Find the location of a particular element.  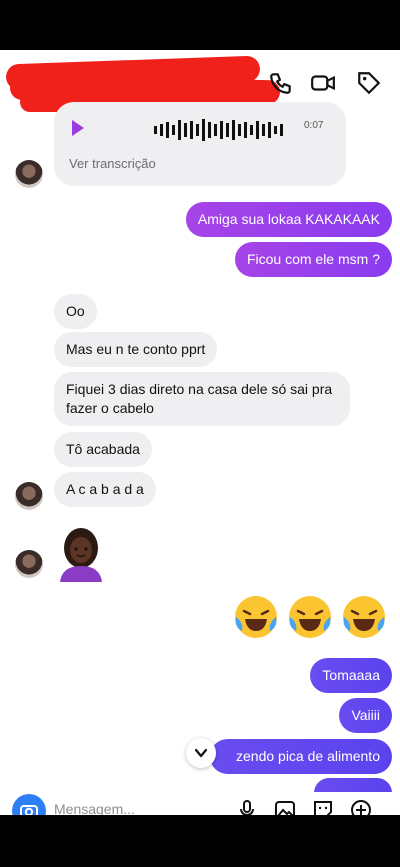

chevron-down-icon is located at coordinates (201, 753).